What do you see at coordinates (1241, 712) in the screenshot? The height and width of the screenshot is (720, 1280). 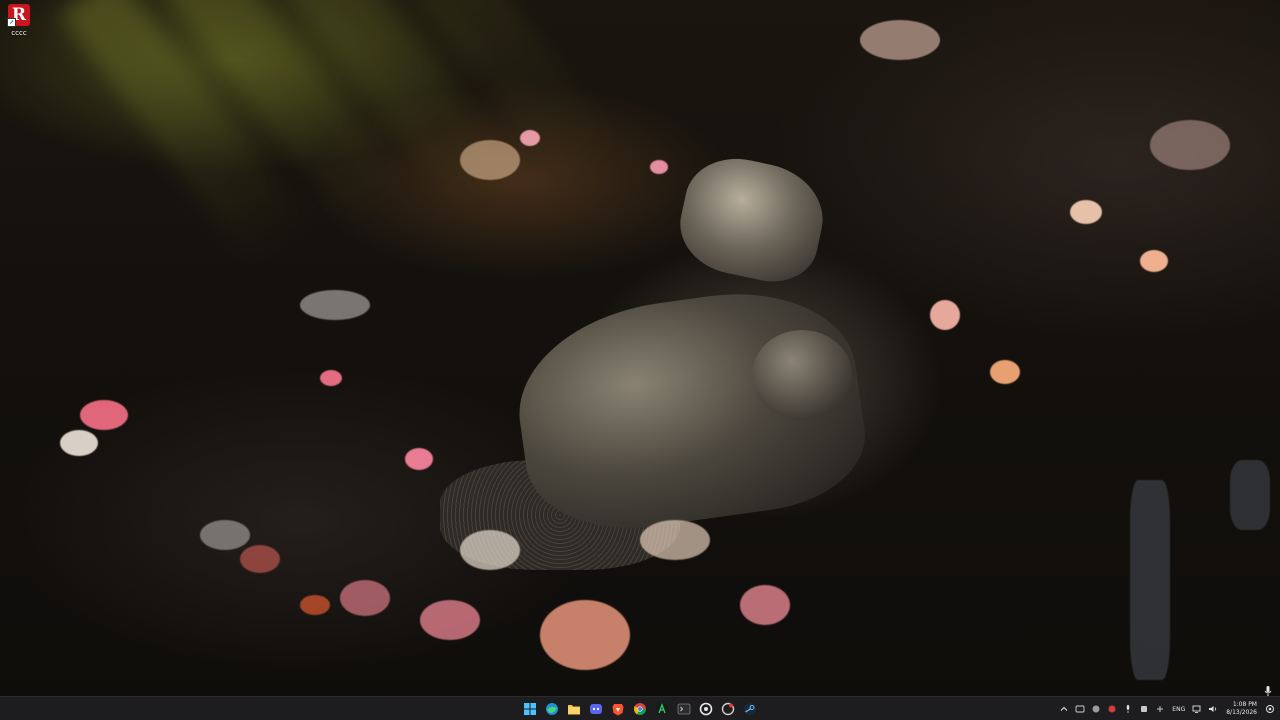 I see `clock-date: 8/13/2026` at bounding box center [1241, 712].